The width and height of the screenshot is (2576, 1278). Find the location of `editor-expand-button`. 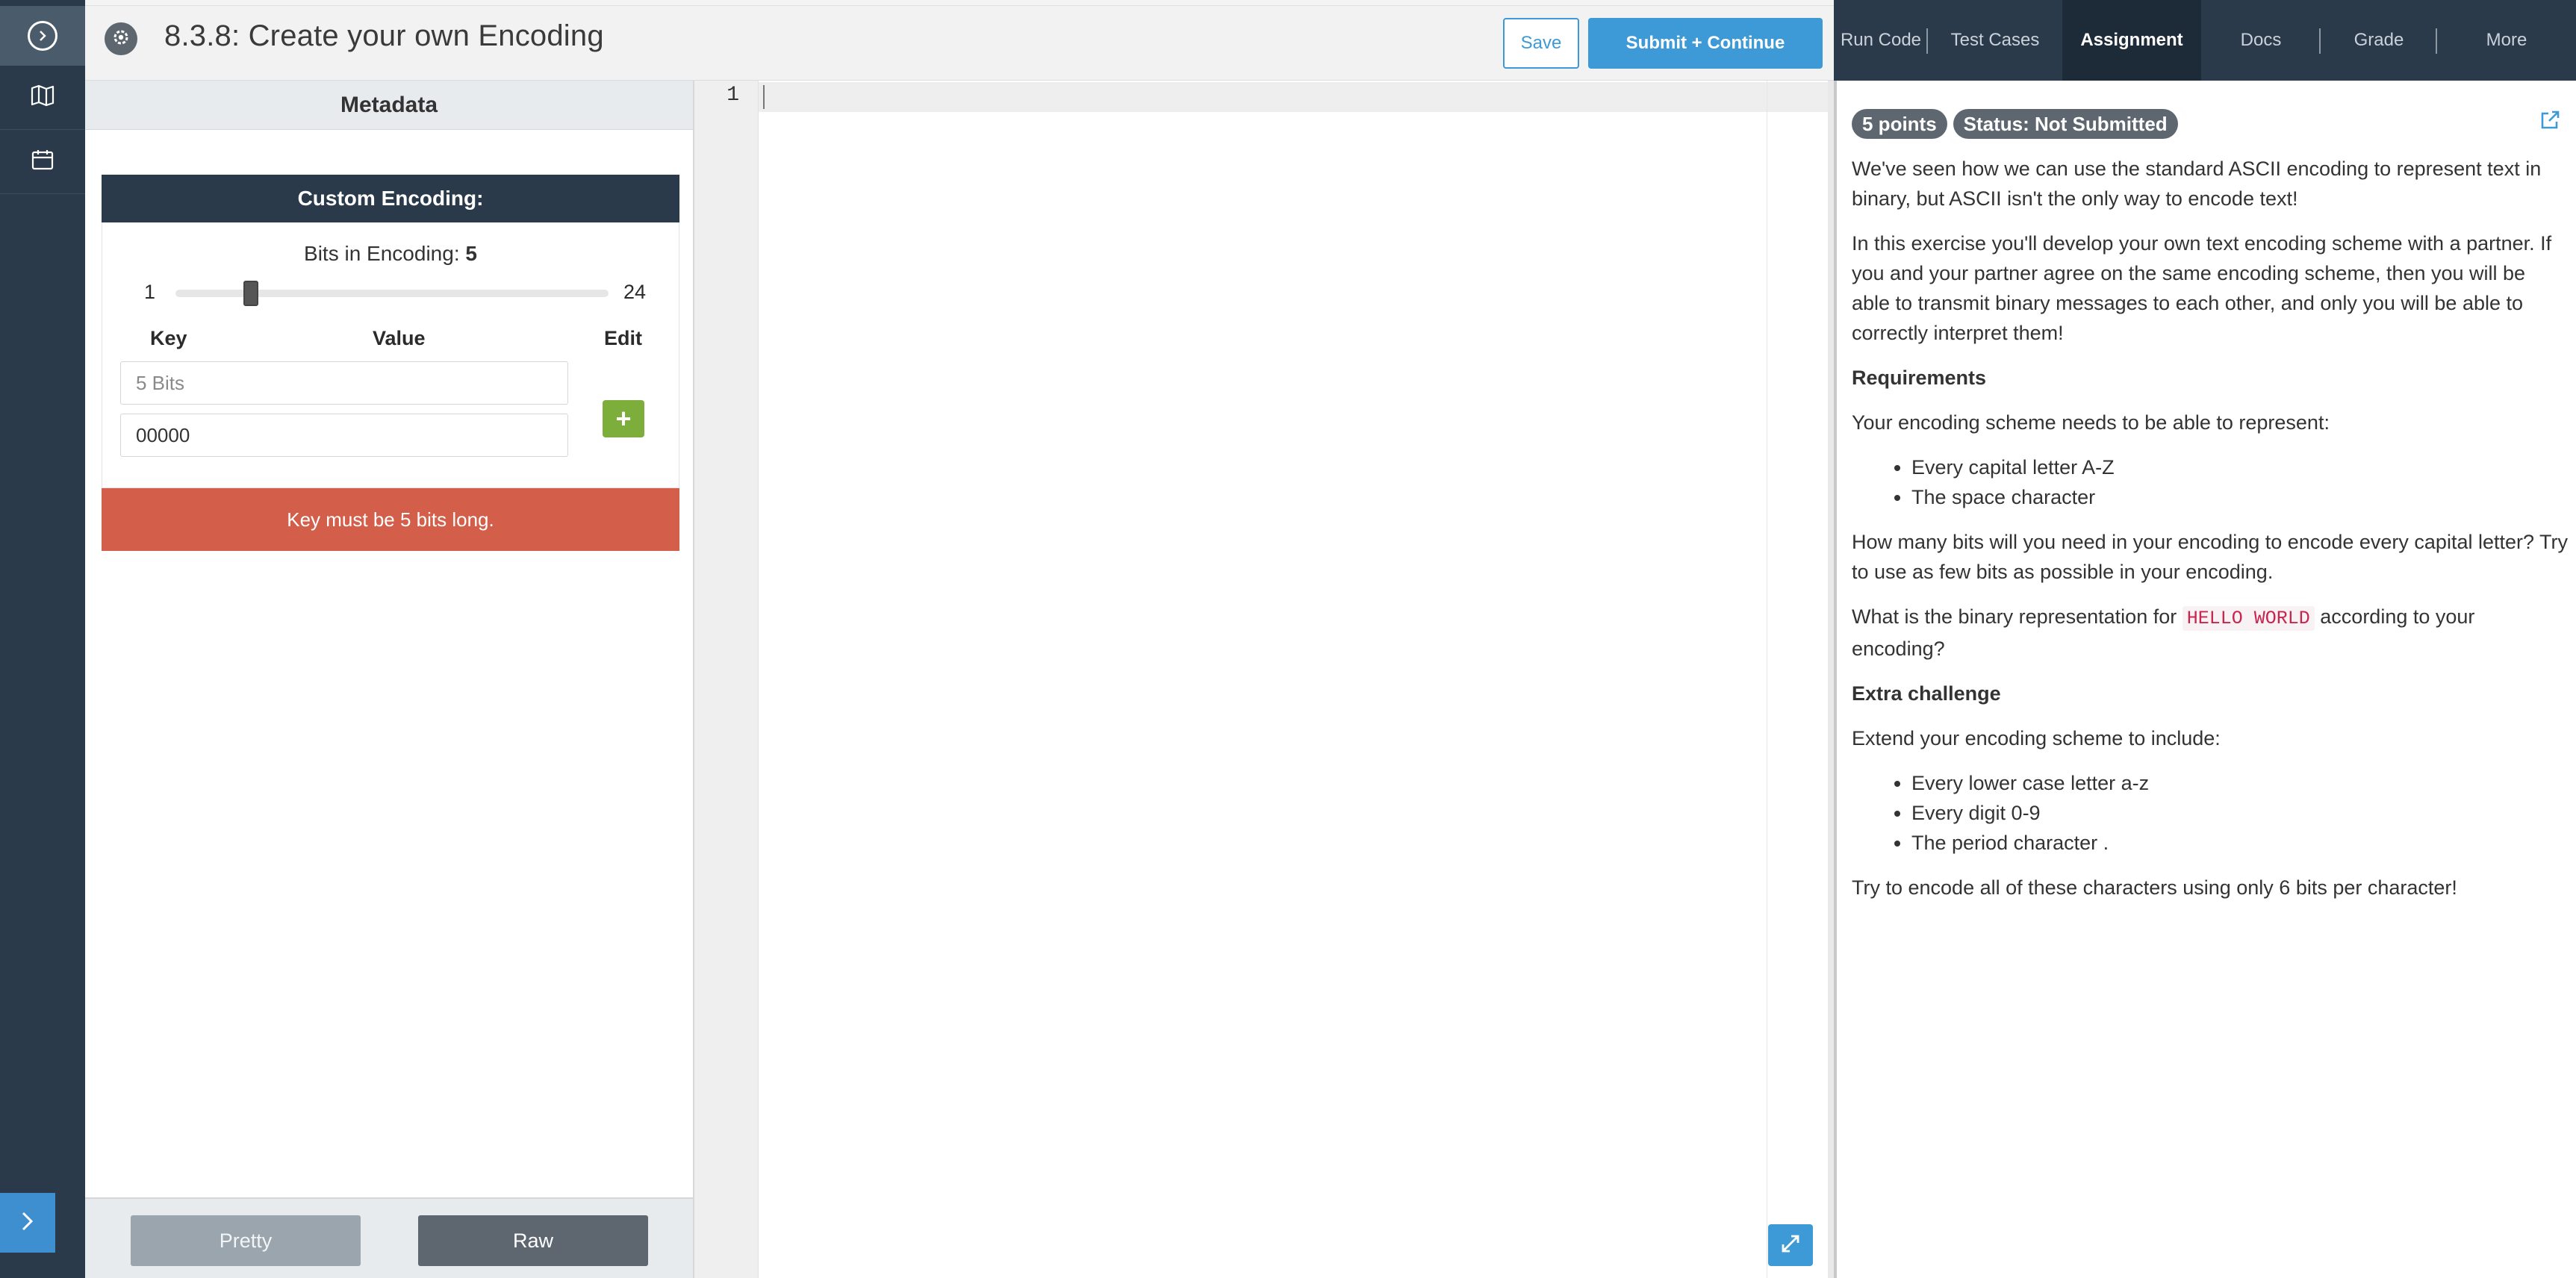

editor-expand-button is located at coordinates (1790, 1245).